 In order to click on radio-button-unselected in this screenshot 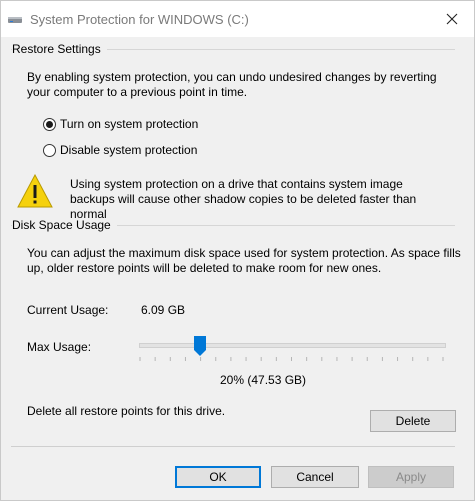, I will do `click(49, 150)`.